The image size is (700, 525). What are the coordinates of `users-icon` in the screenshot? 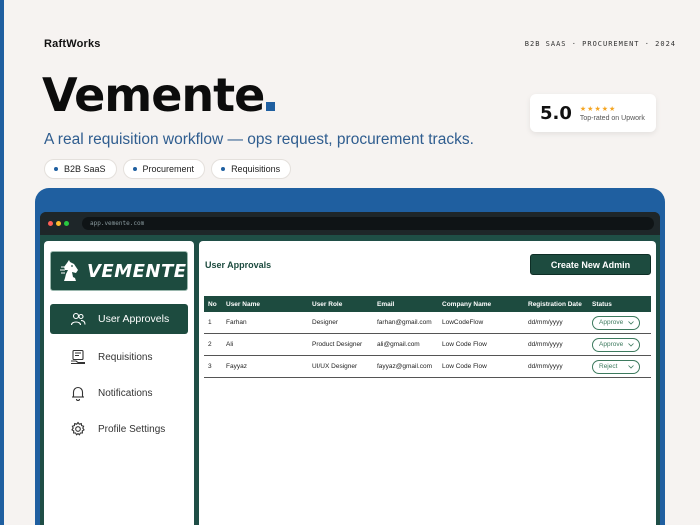 It's located at (78, 319).